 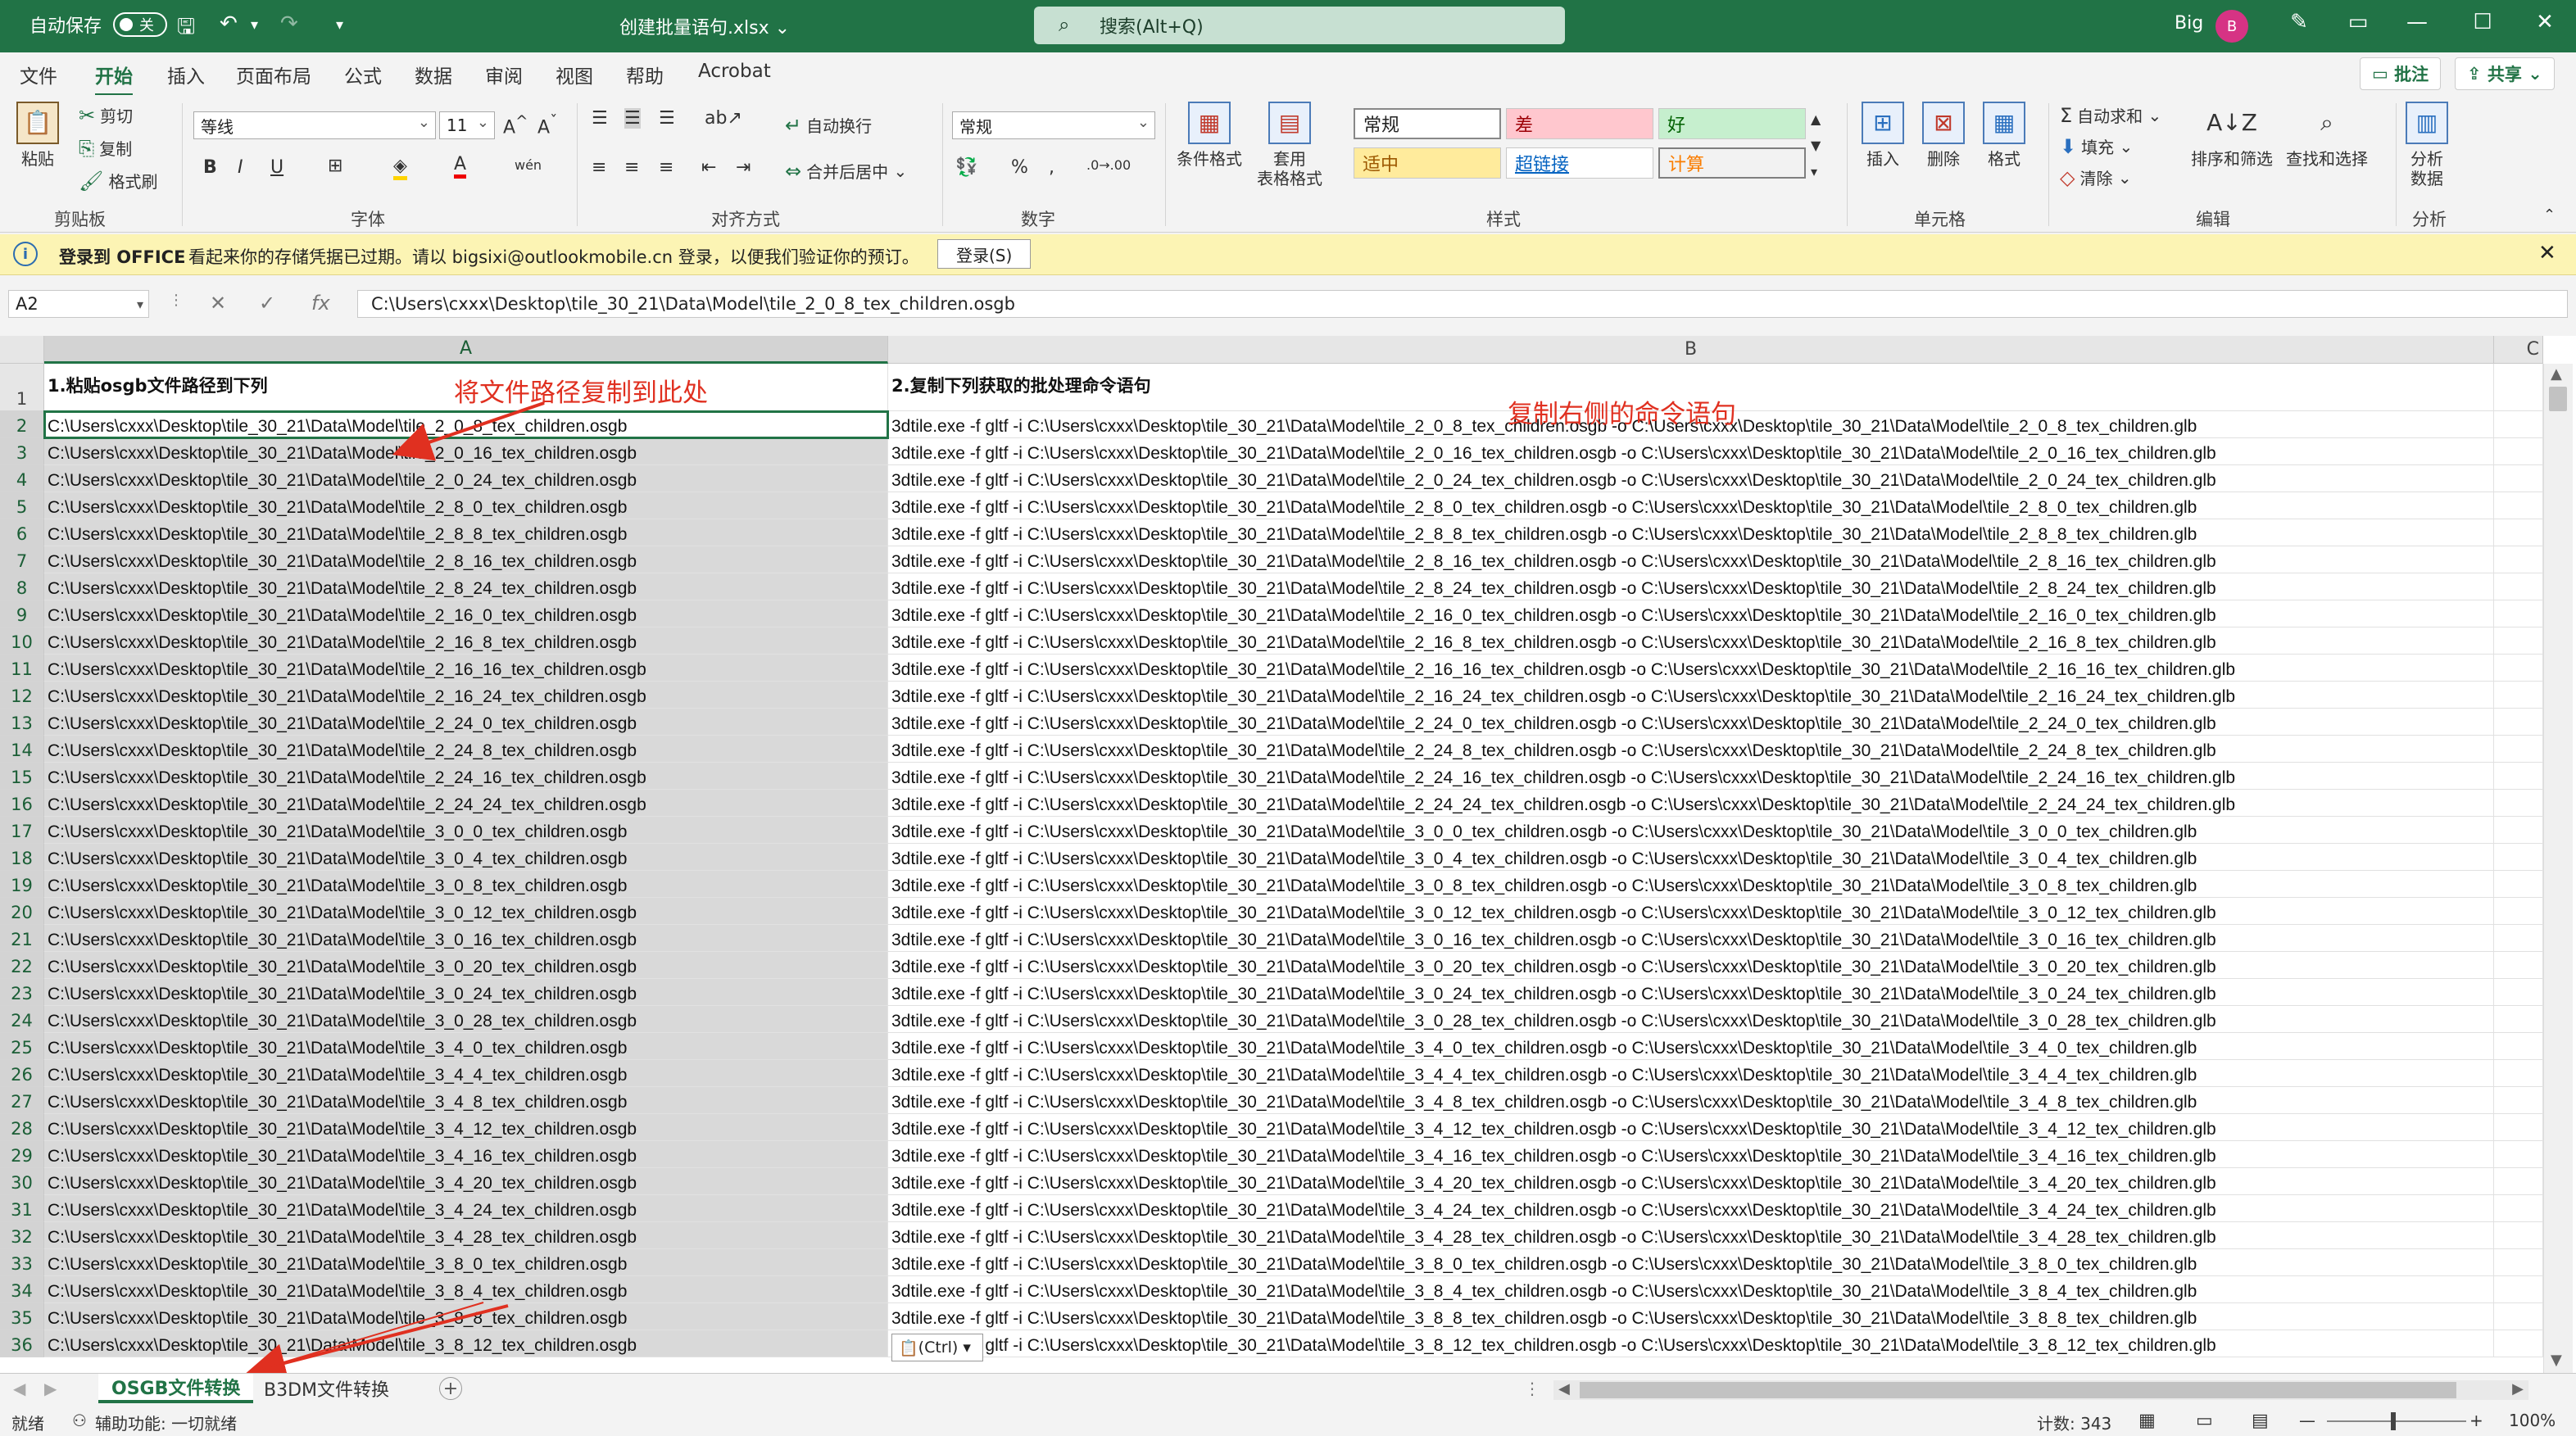 I want to click on accessibility-icon: ⚇, so click(x=79, y=1420).